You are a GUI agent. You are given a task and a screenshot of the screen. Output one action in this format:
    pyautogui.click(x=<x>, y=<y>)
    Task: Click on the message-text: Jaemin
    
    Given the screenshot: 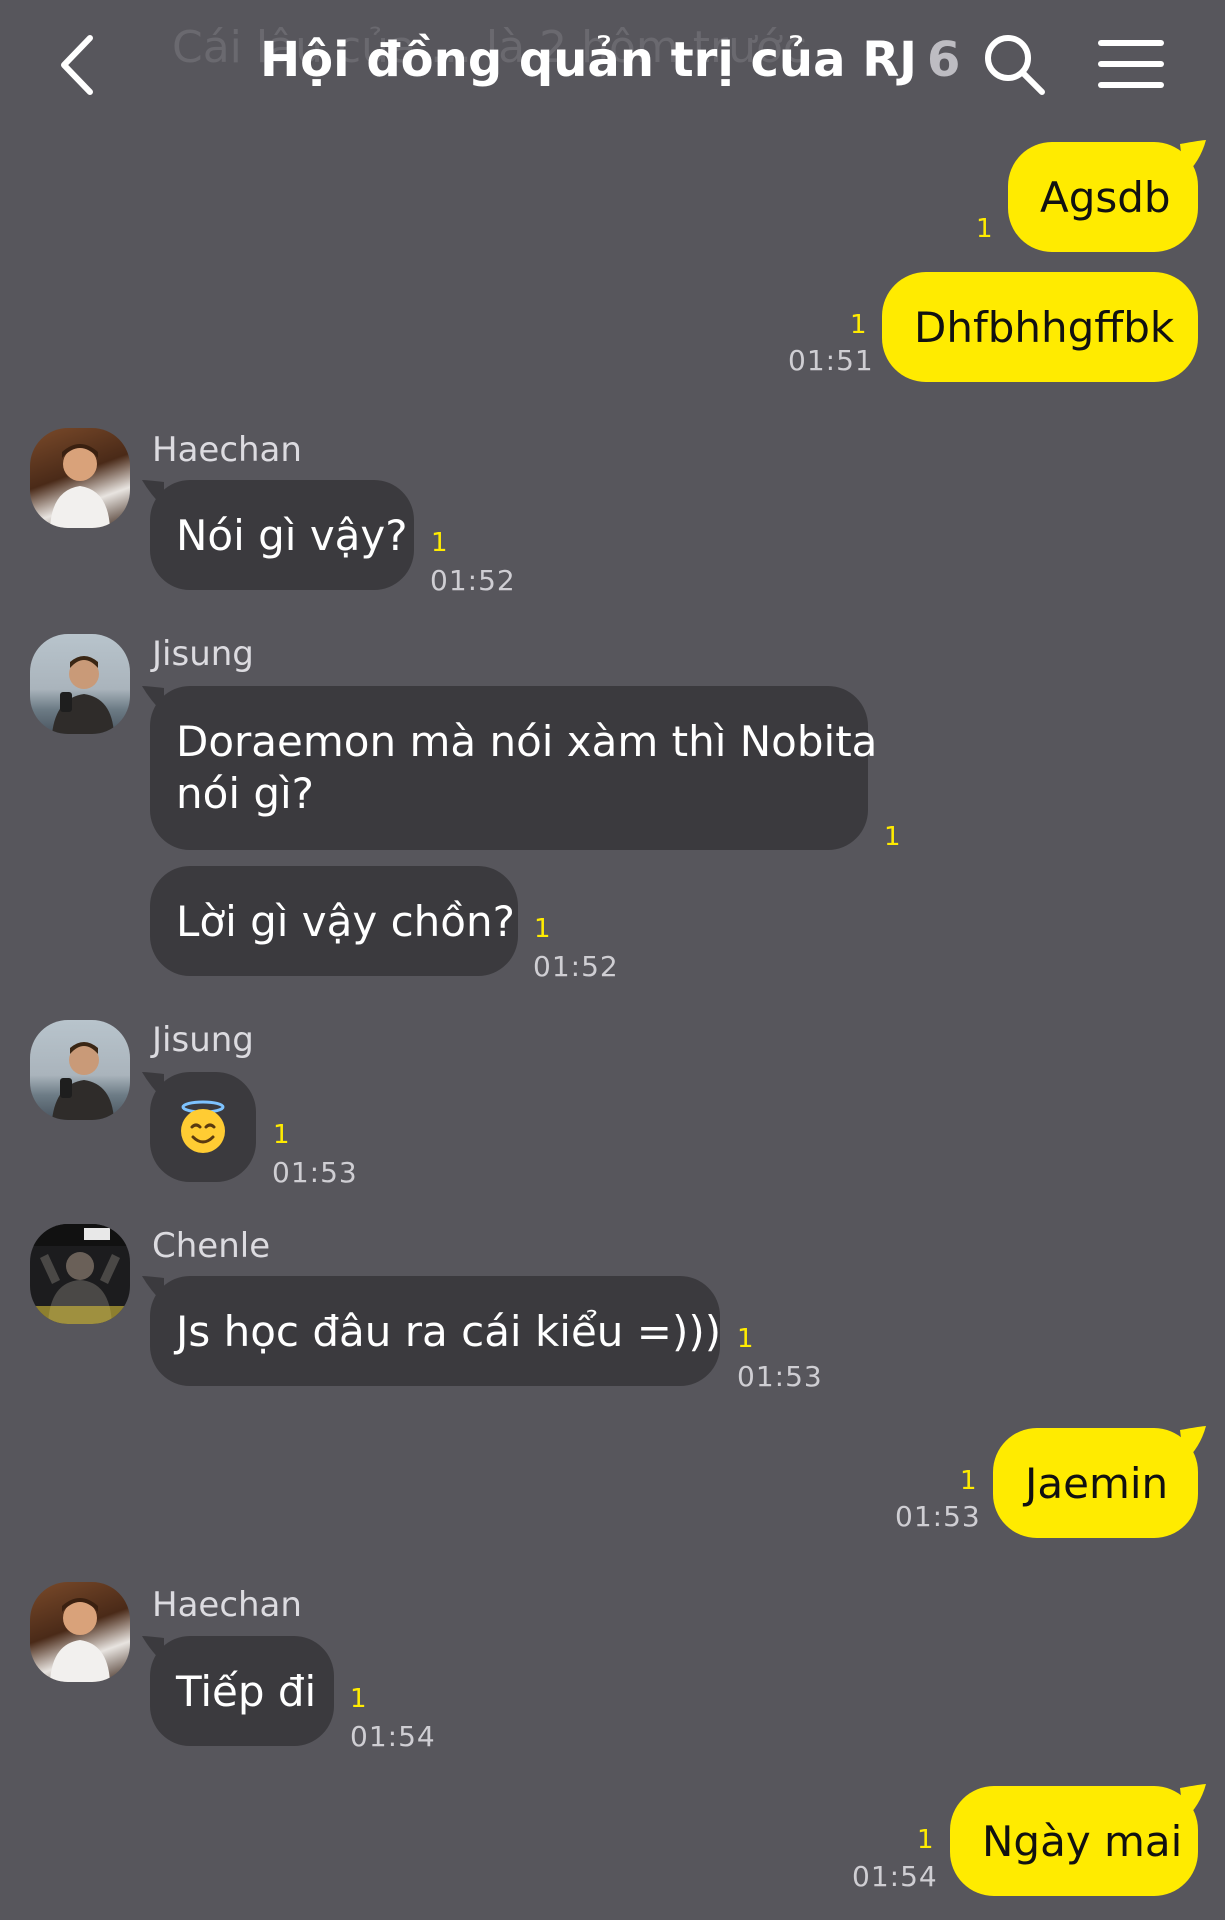 What is the action you would take?
    pyautogui.click(x=1097, y=1483)
    